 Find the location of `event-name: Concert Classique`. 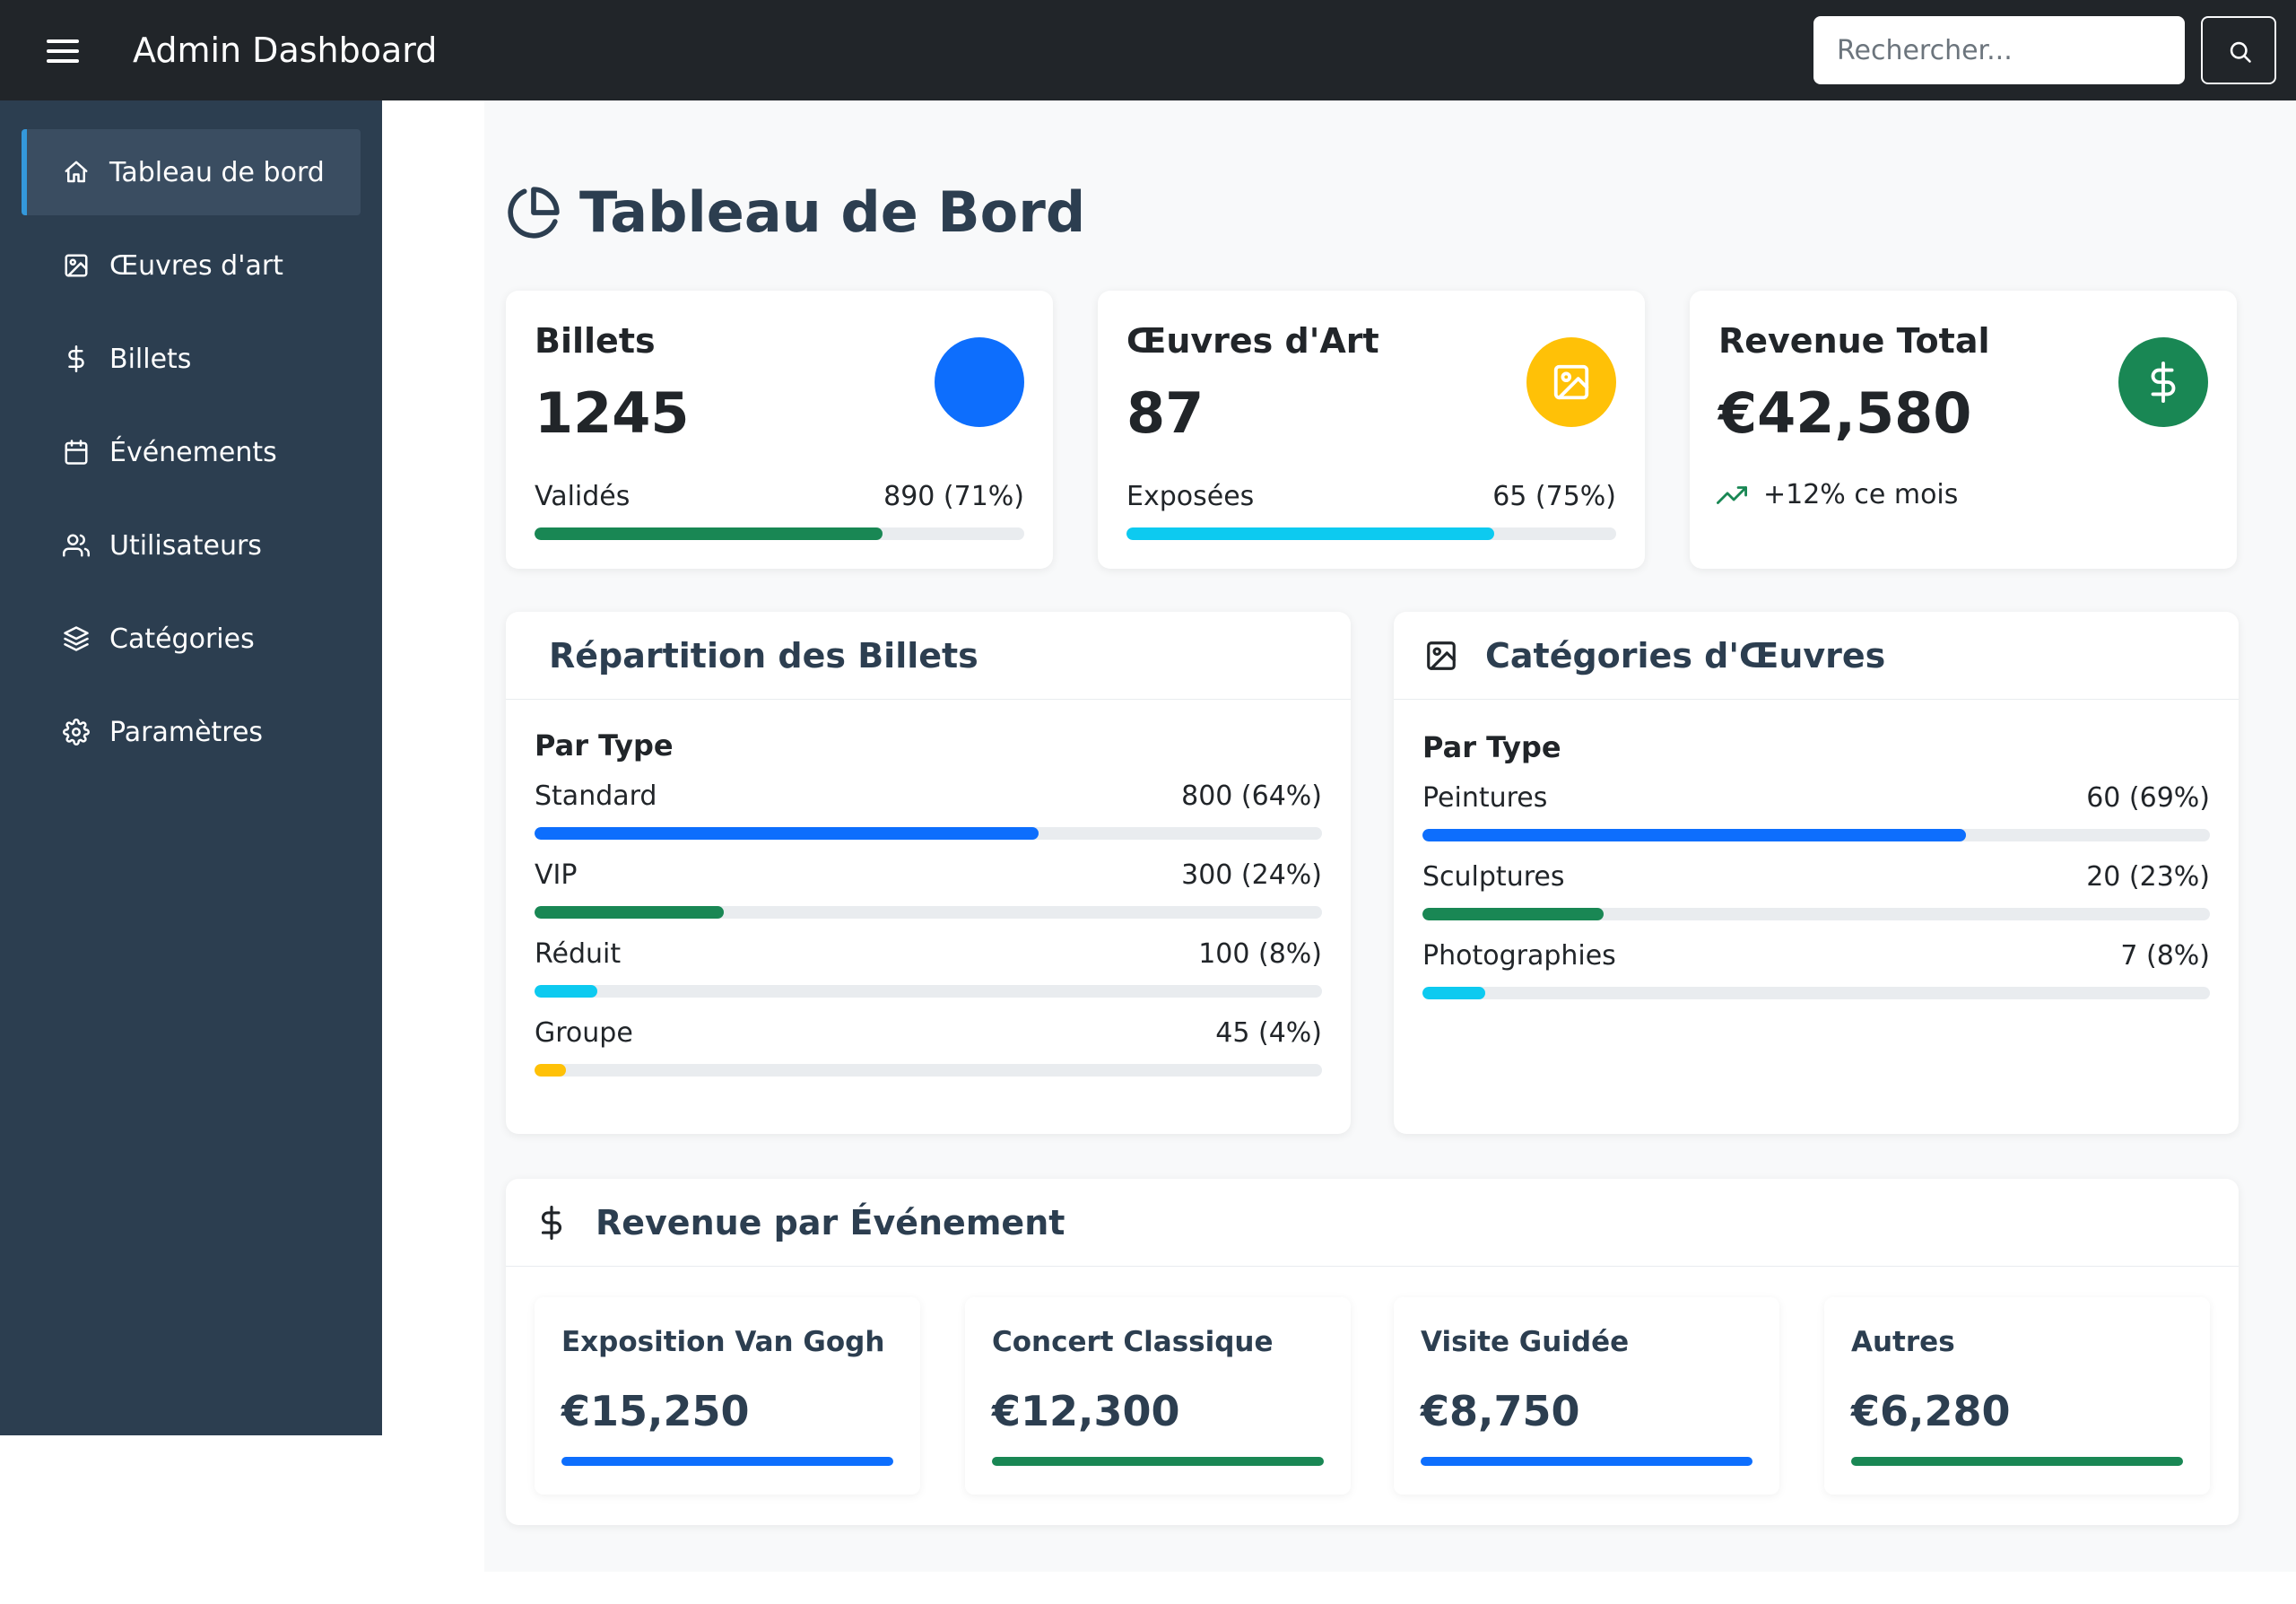

event-name: Concert Classique is located at coordinates (1133, 1342).